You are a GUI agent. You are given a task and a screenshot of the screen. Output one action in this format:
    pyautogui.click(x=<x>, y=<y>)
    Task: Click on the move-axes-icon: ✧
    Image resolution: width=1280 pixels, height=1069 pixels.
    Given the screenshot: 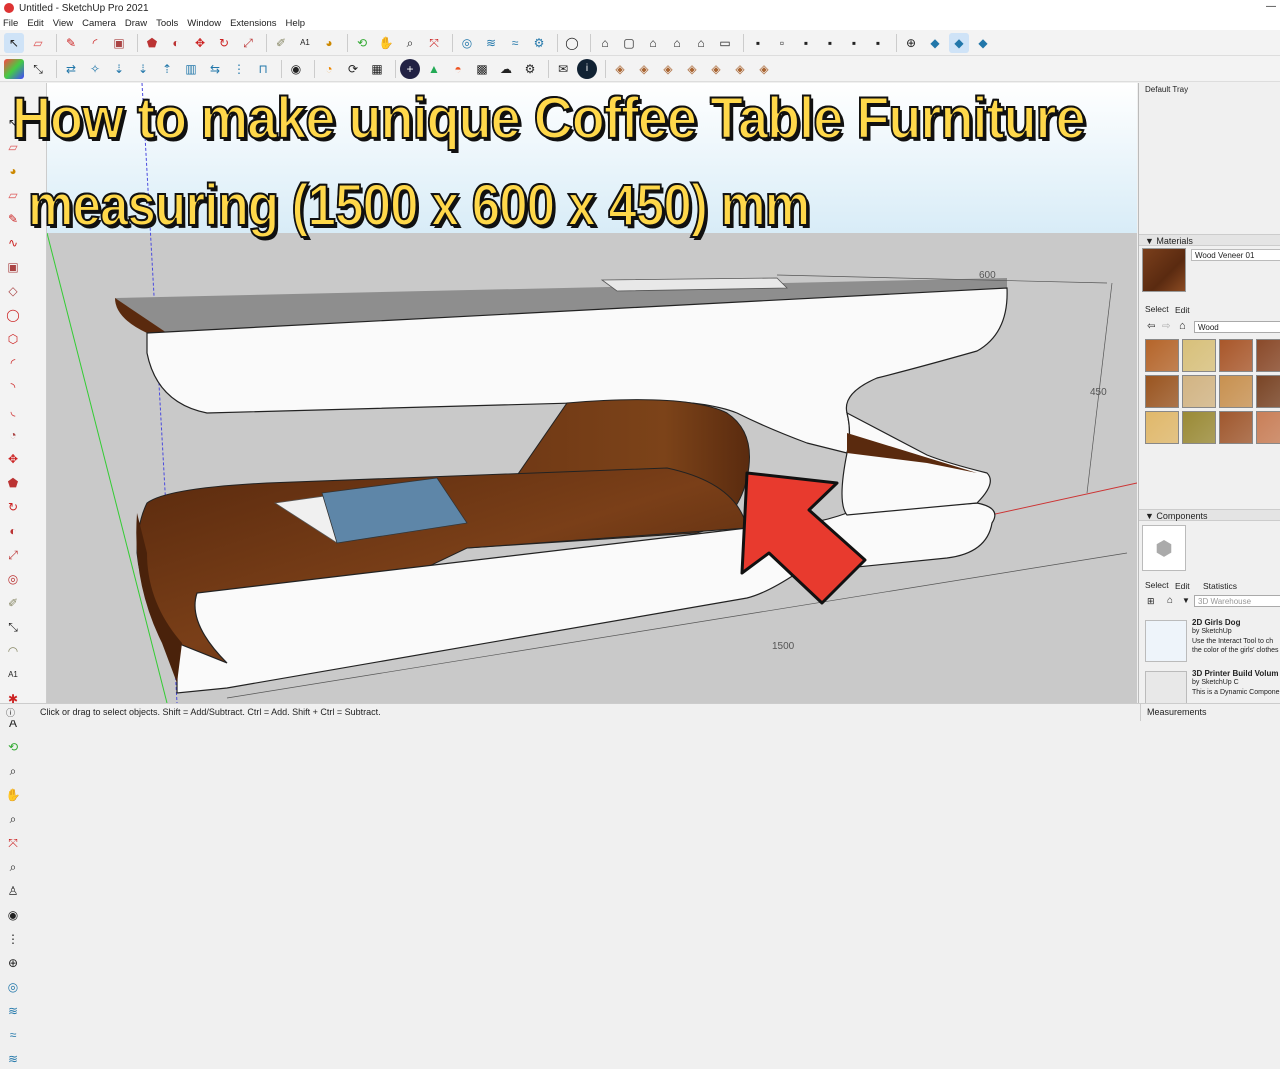 What is the action you would take?
    pyautogui.click(x=95, y=69)
    